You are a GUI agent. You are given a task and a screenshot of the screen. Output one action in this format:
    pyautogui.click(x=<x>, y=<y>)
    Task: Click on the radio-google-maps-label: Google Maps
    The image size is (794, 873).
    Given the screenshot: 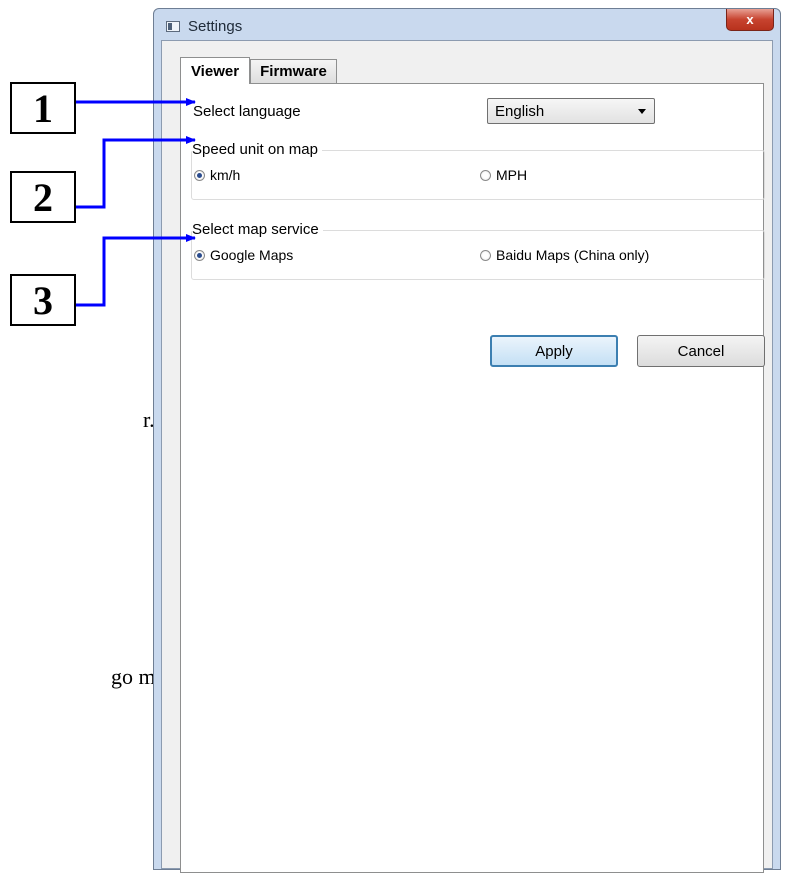 What is the action you would take?
    pyautogui.click(x=252, y=255)
    